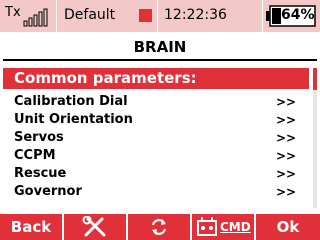 The image size is (320, 240). I want to click on menu-item-label: Calibration Dial, so click(71, 101).